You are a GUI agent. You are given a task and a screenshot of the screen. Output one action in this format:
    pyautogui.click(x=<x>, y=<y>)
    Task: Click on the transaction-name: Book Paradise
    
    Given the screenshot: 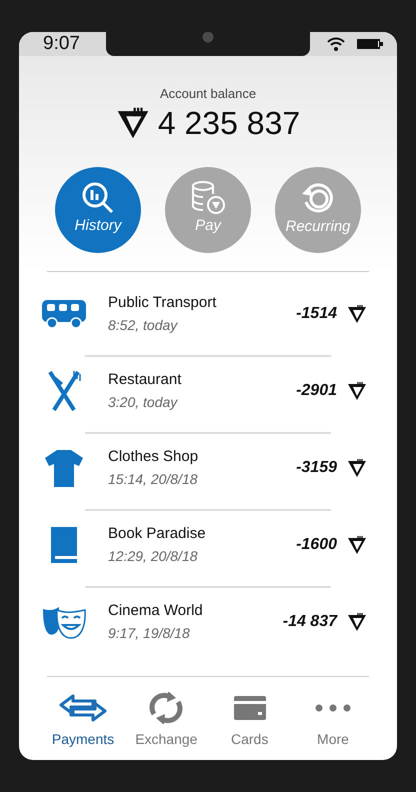 What is the action you would take?
    pyautogui.click(x=157, y=534)
    